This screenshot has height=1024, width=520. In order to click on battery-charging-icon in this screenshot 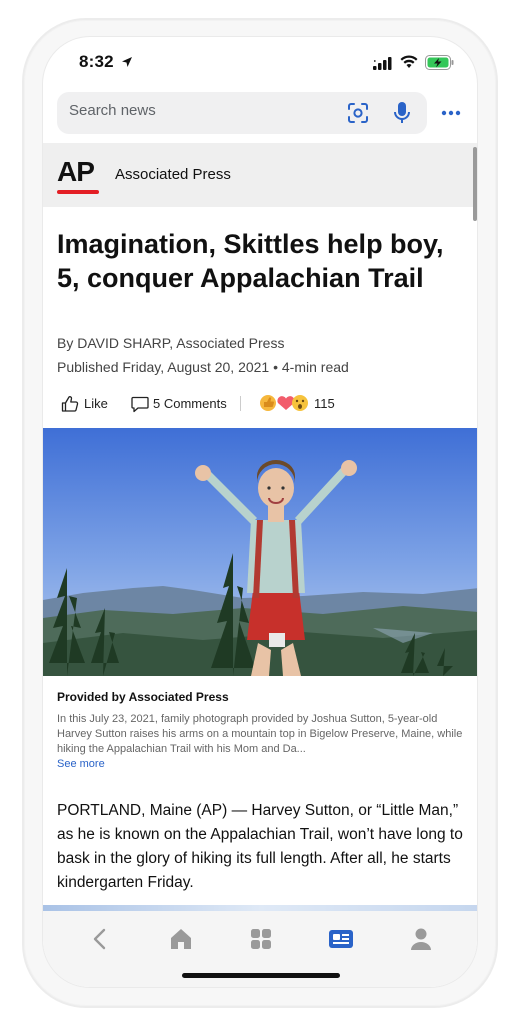, I will do `click(439, 62)`.